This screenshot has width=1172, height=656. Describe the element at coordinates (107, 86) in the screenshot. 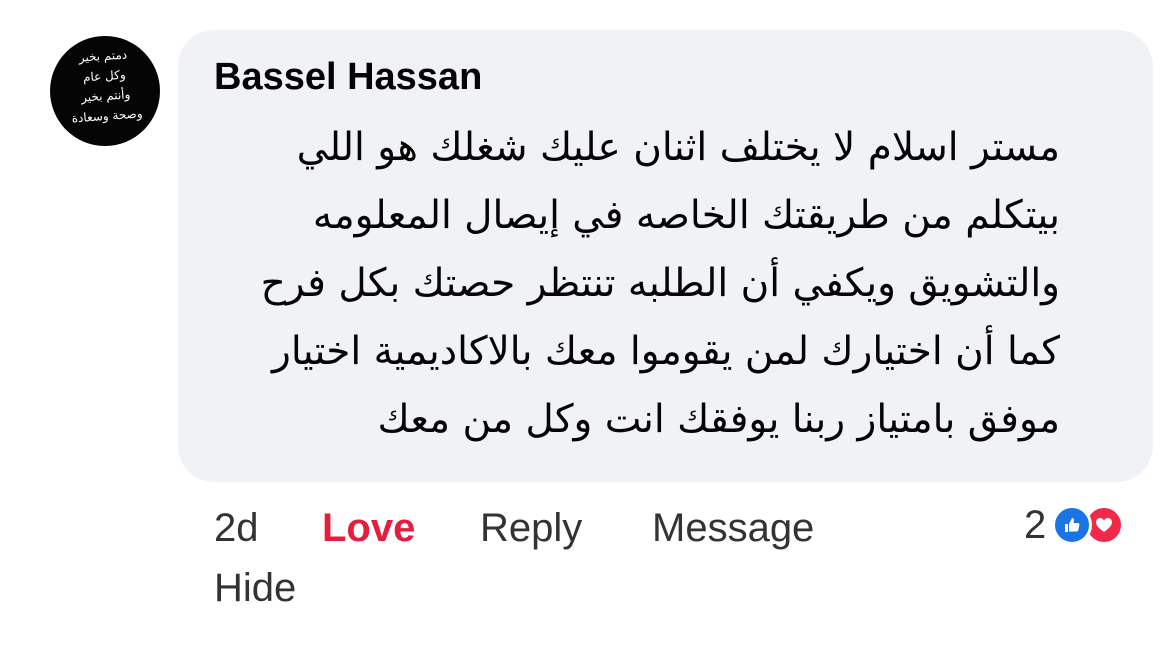

I see `avatar-image-text: دمتم بخير وكل عام وأنتم بخير وصحة وسعادة` at that location.